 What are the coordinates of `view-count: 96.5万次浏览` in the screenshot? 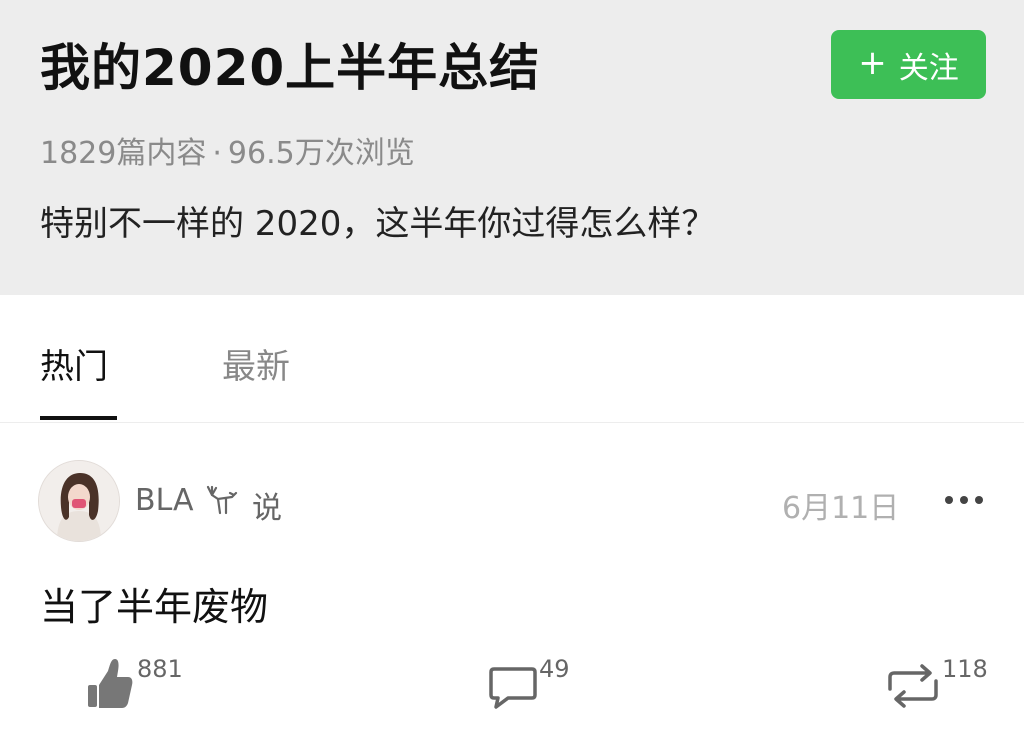 It's located at (321, 153).